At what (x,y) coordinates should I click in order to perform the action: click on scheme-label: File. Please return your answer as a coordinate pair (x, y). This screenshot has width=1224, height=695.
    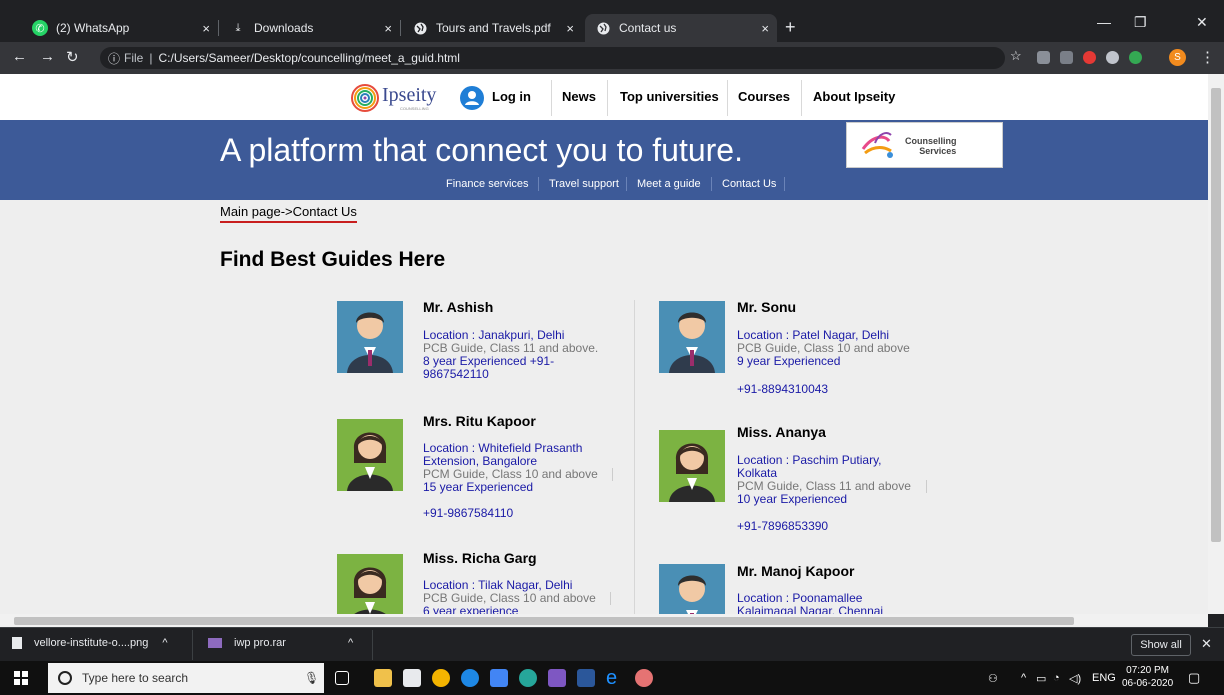
    Looking at the image, I should click on (134, 58).